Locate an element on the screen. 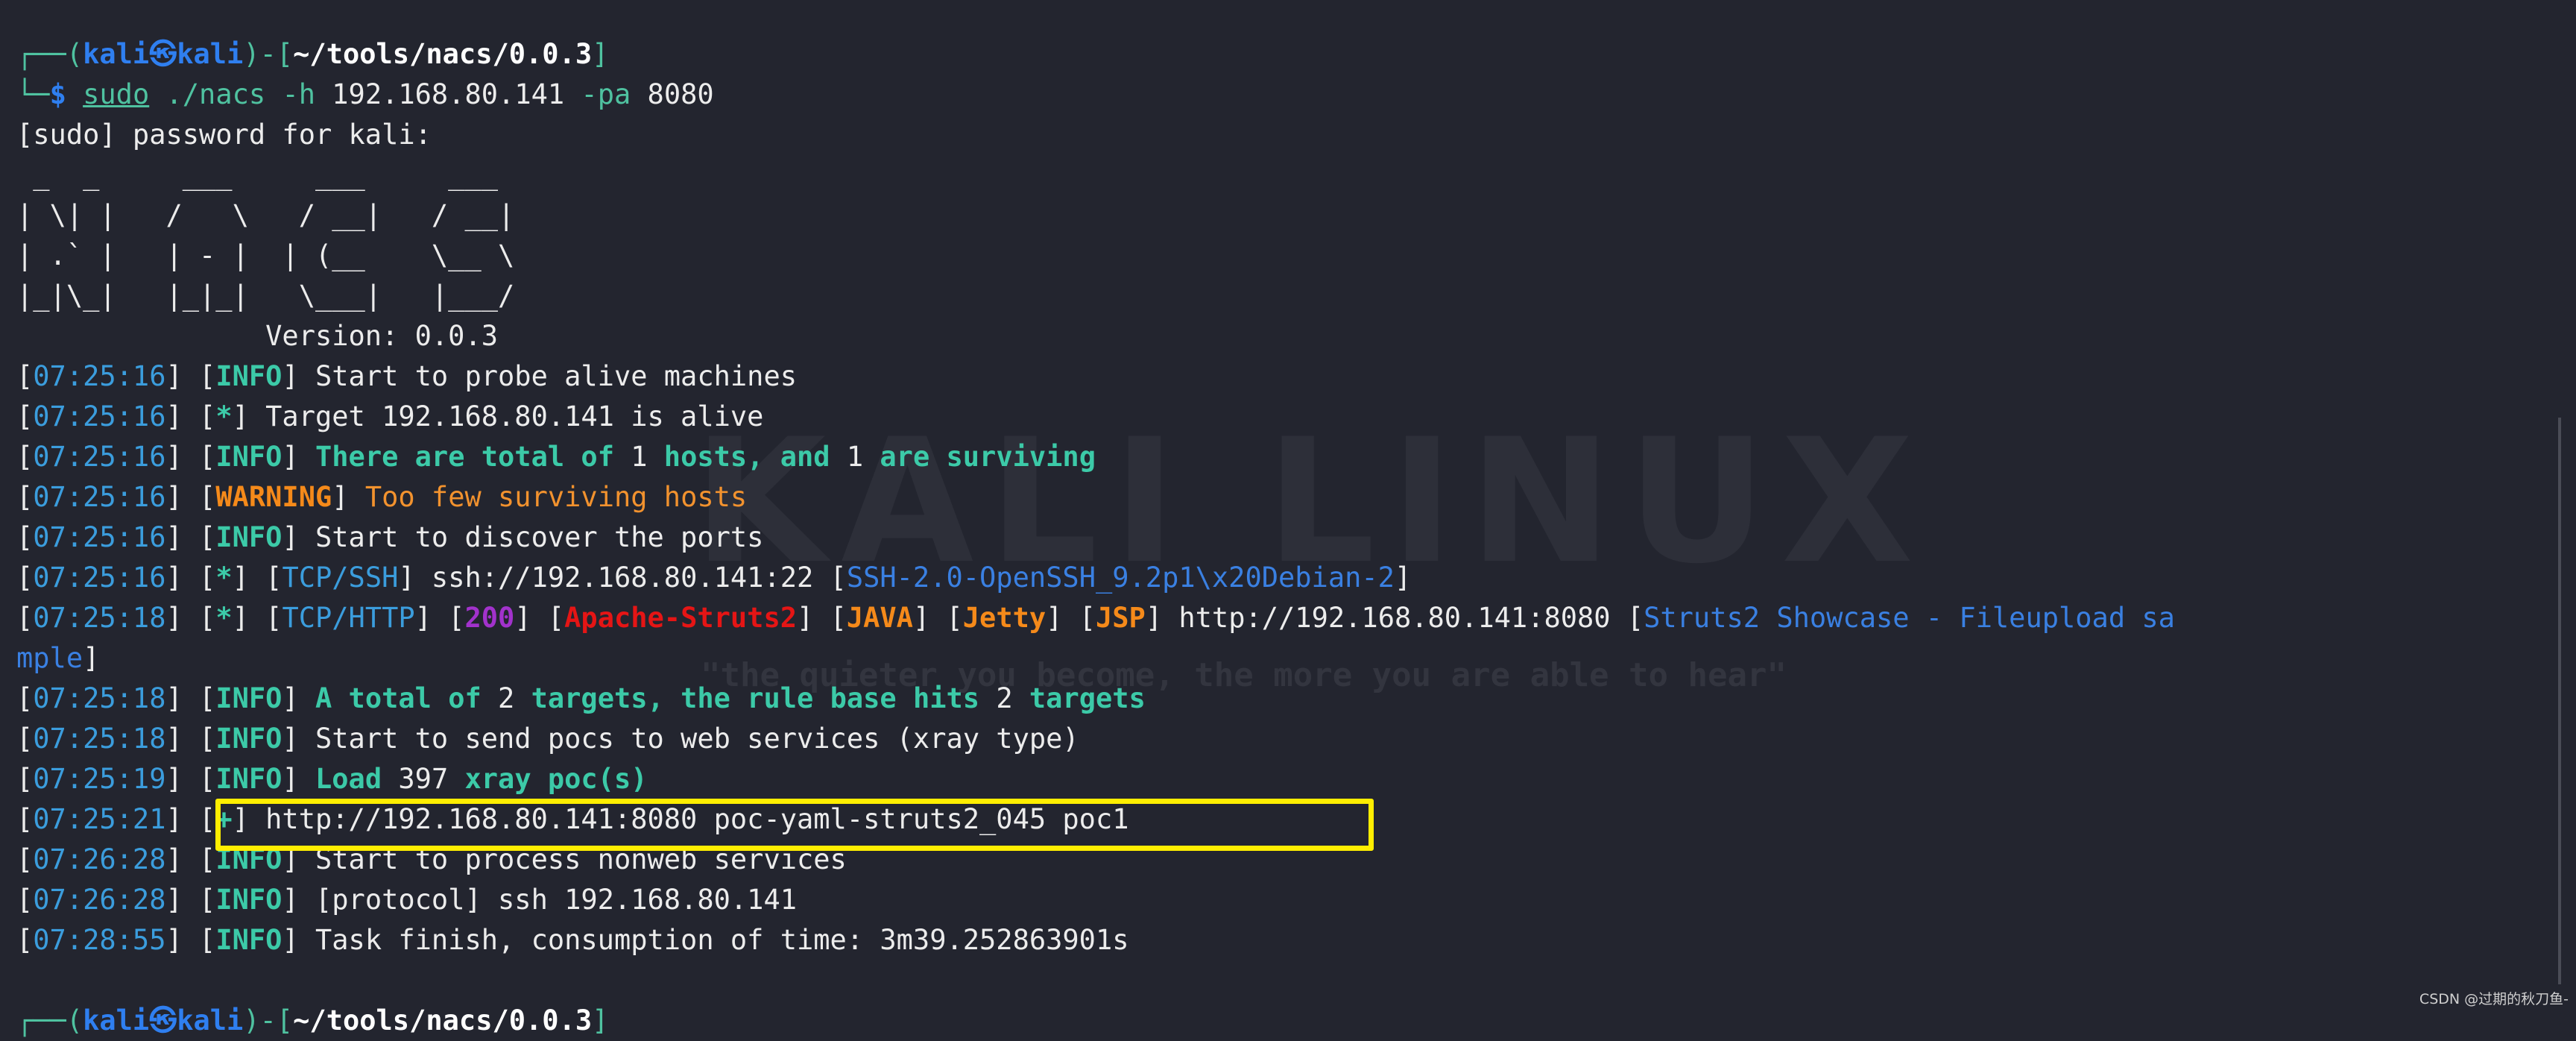  terminal-line: [sudo] password for kali: is located at coordinates (1095, 135).